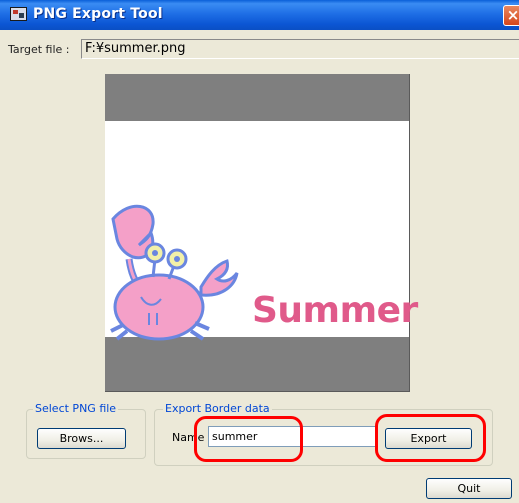  I want to click on select-png-group-title: Select PNG file, so click(76, 408).